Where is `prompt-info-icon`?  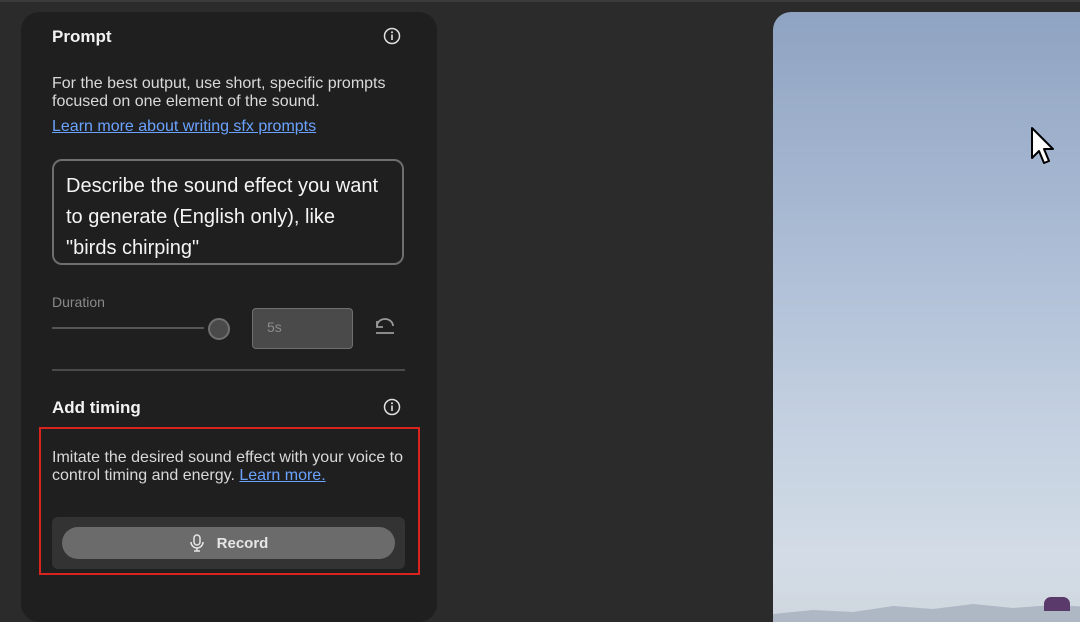
prompt-info-icon is located at coordinates (392, 36).